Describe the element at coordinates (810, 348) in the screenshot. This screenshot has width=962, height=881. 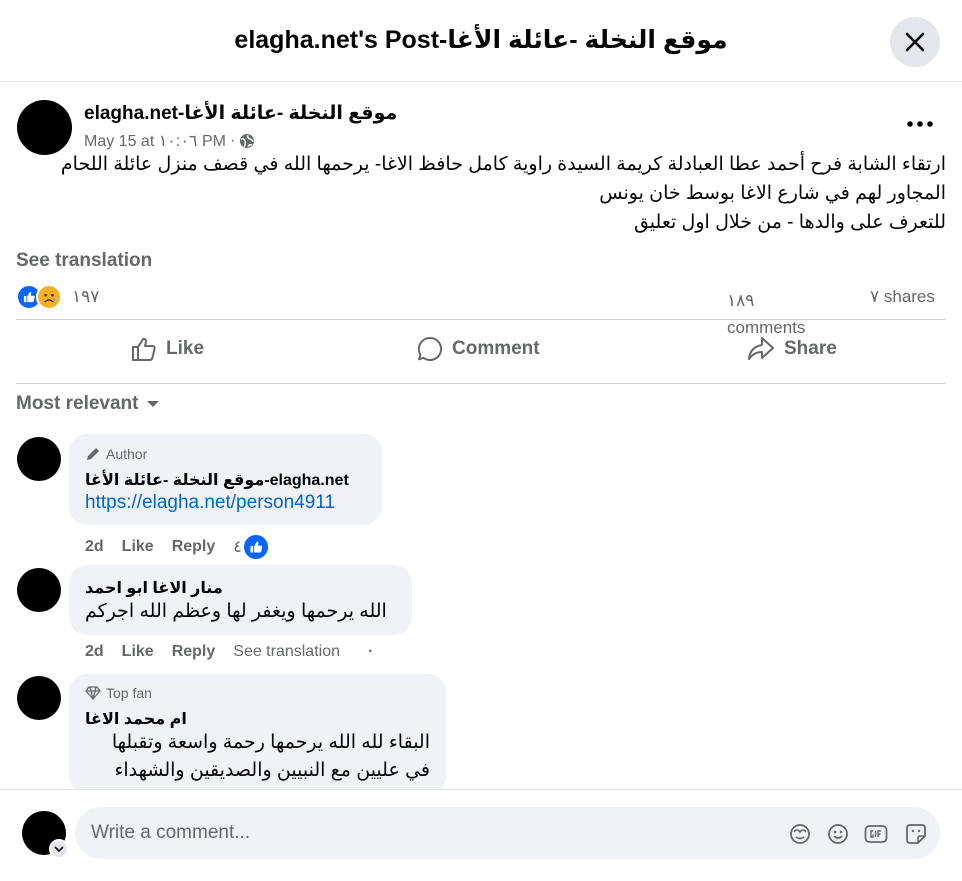
I see `share-label: Share` at that location.